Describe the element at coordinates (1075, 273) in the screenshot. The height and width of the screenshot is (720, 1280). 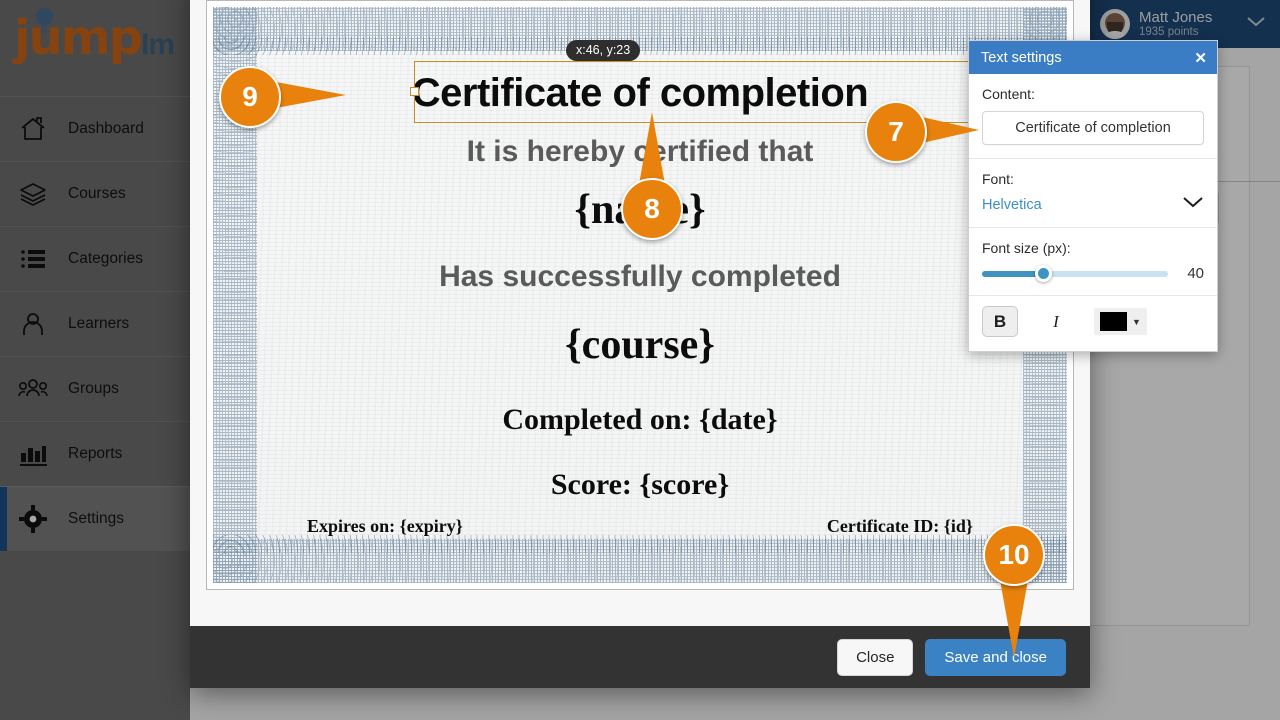
I see `font-size-slider` at that location.